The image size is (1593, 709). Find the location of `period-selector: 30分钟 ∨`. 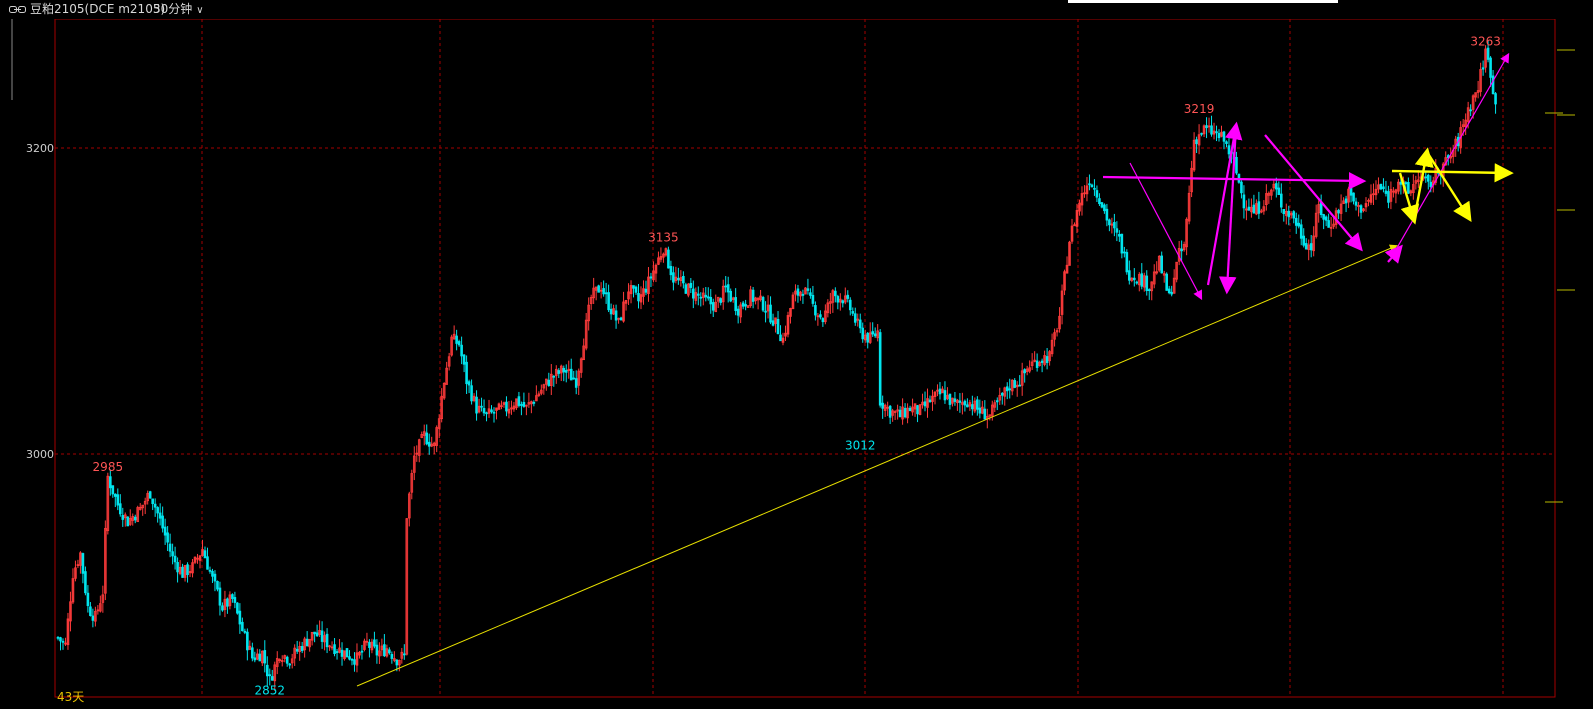

period-selector: 30分钟 ∨ is located at coordinates (178, 10).